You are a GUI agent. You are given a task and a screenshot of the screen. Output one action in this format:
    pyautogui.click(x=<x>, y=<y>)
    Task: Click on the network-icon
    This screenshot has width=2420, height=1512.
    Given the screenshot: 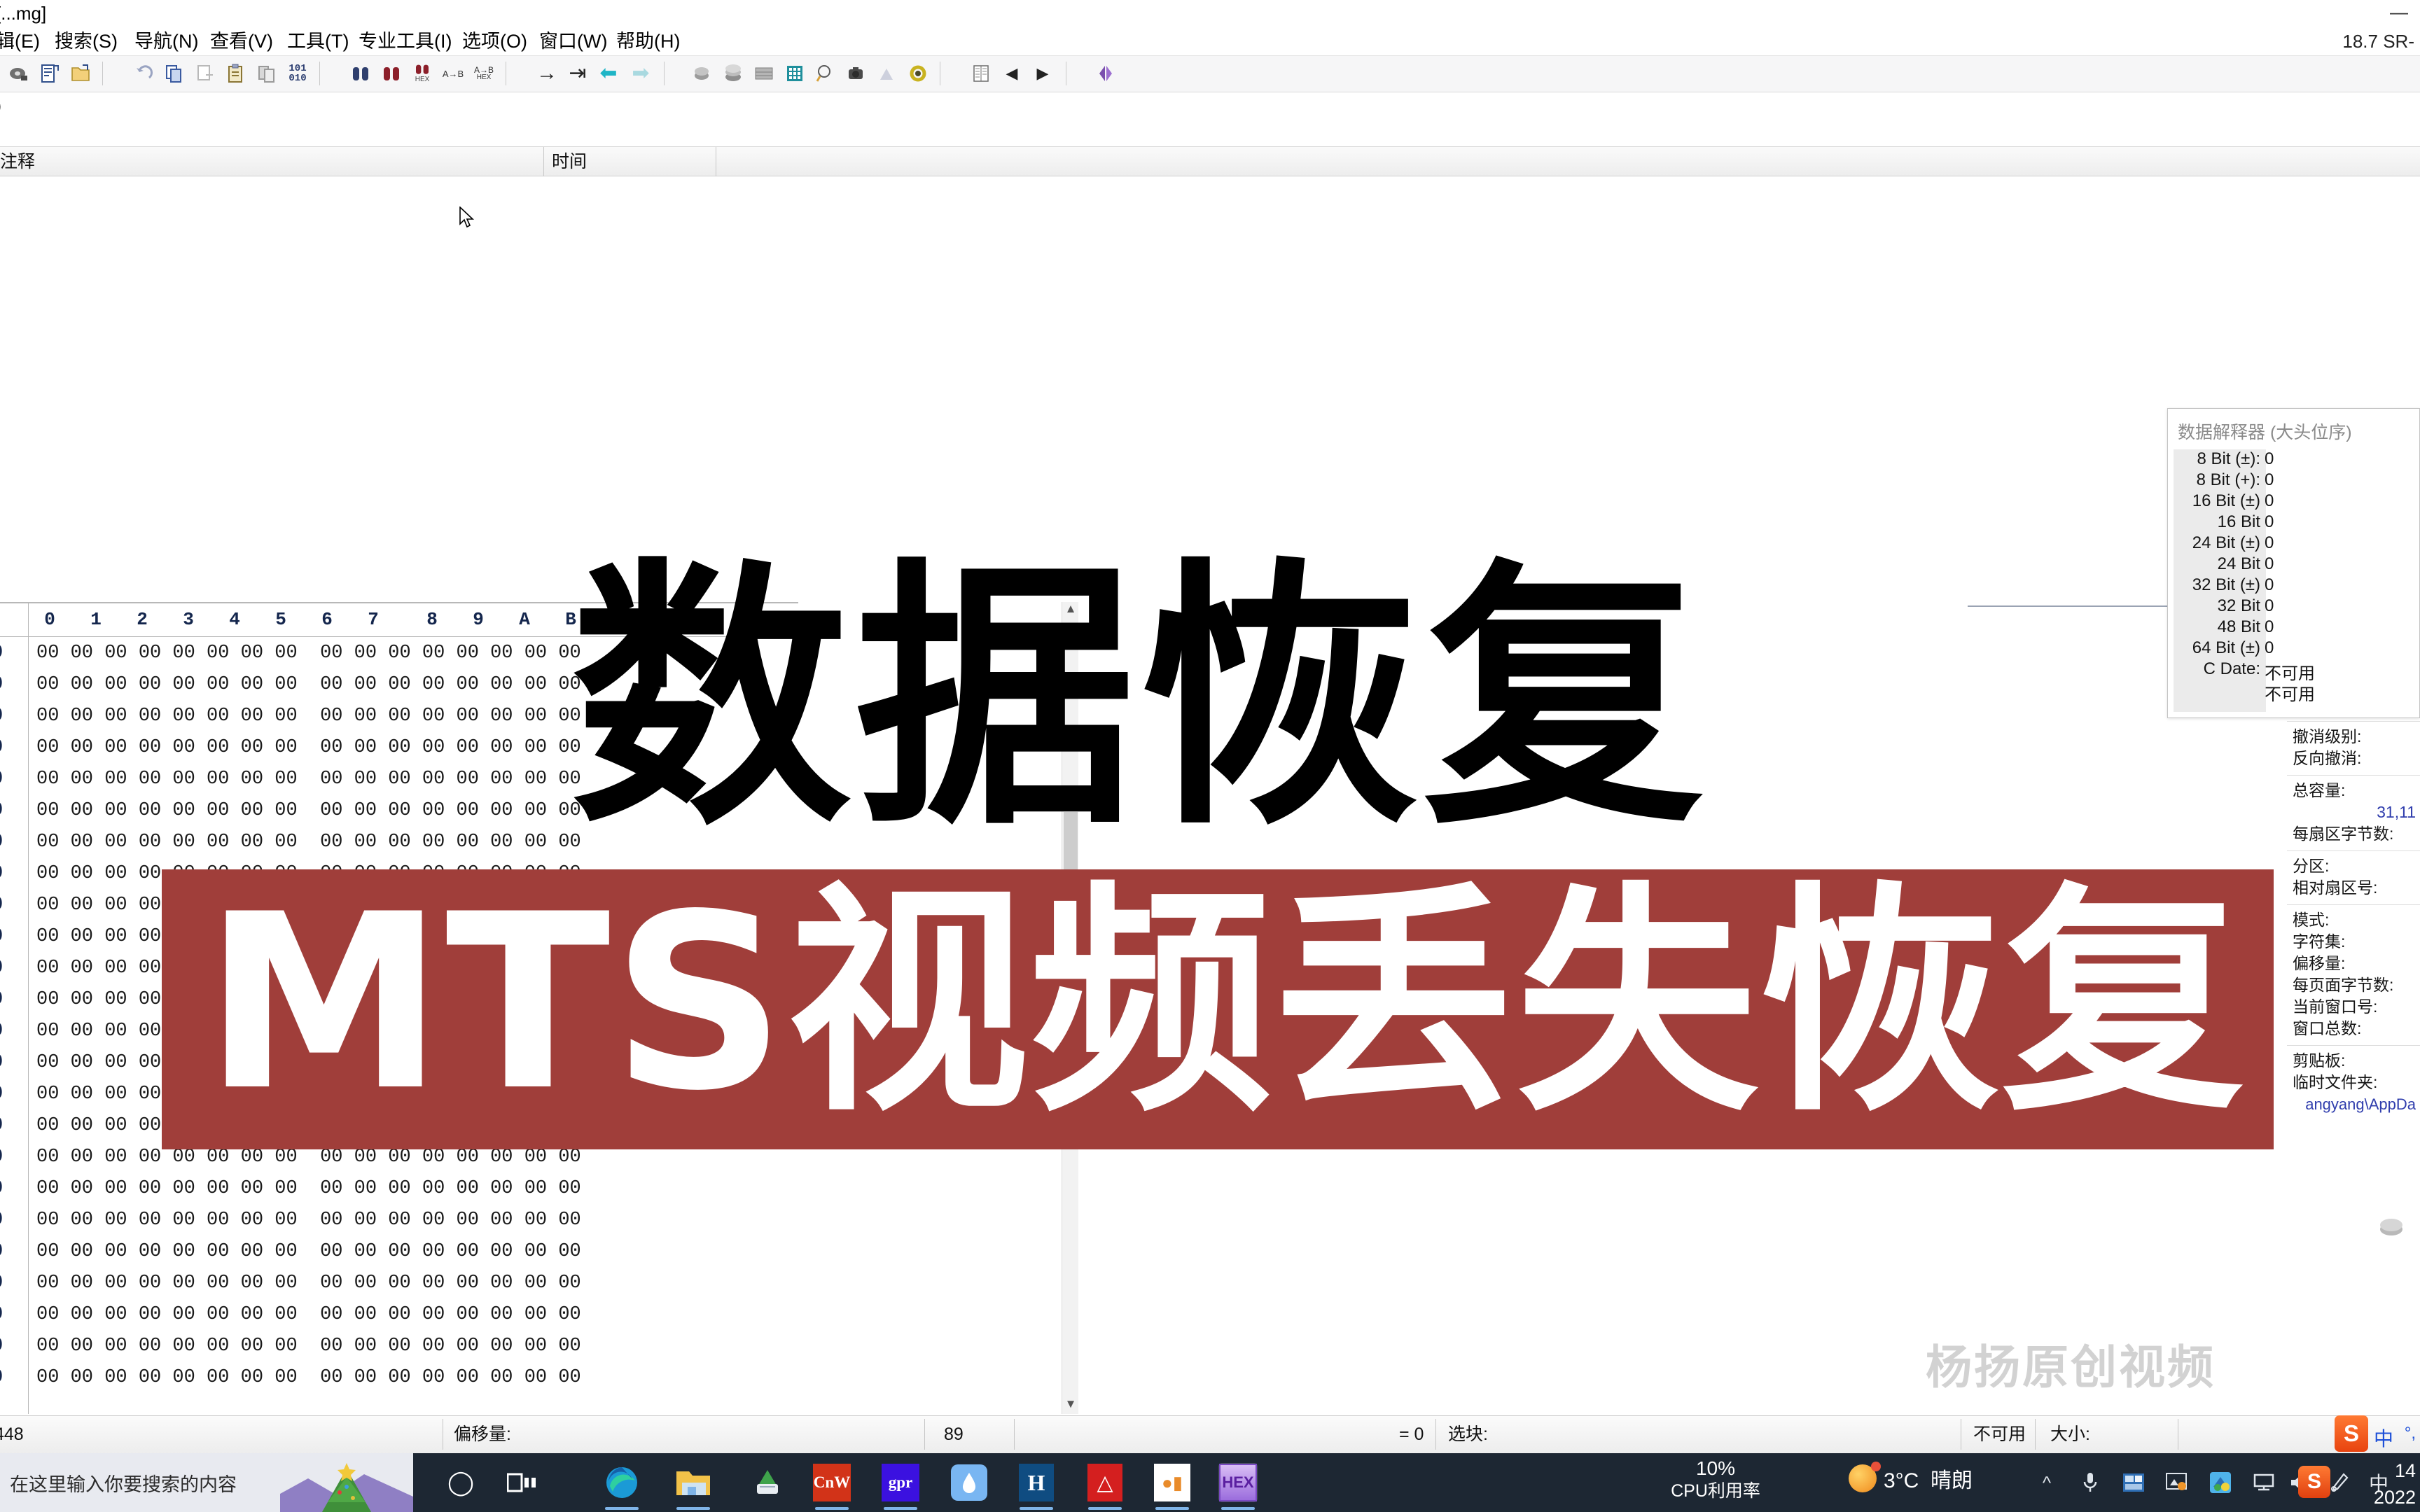 What is the action you would take?
    pyautogui.click(x=2264, y=1482)
    